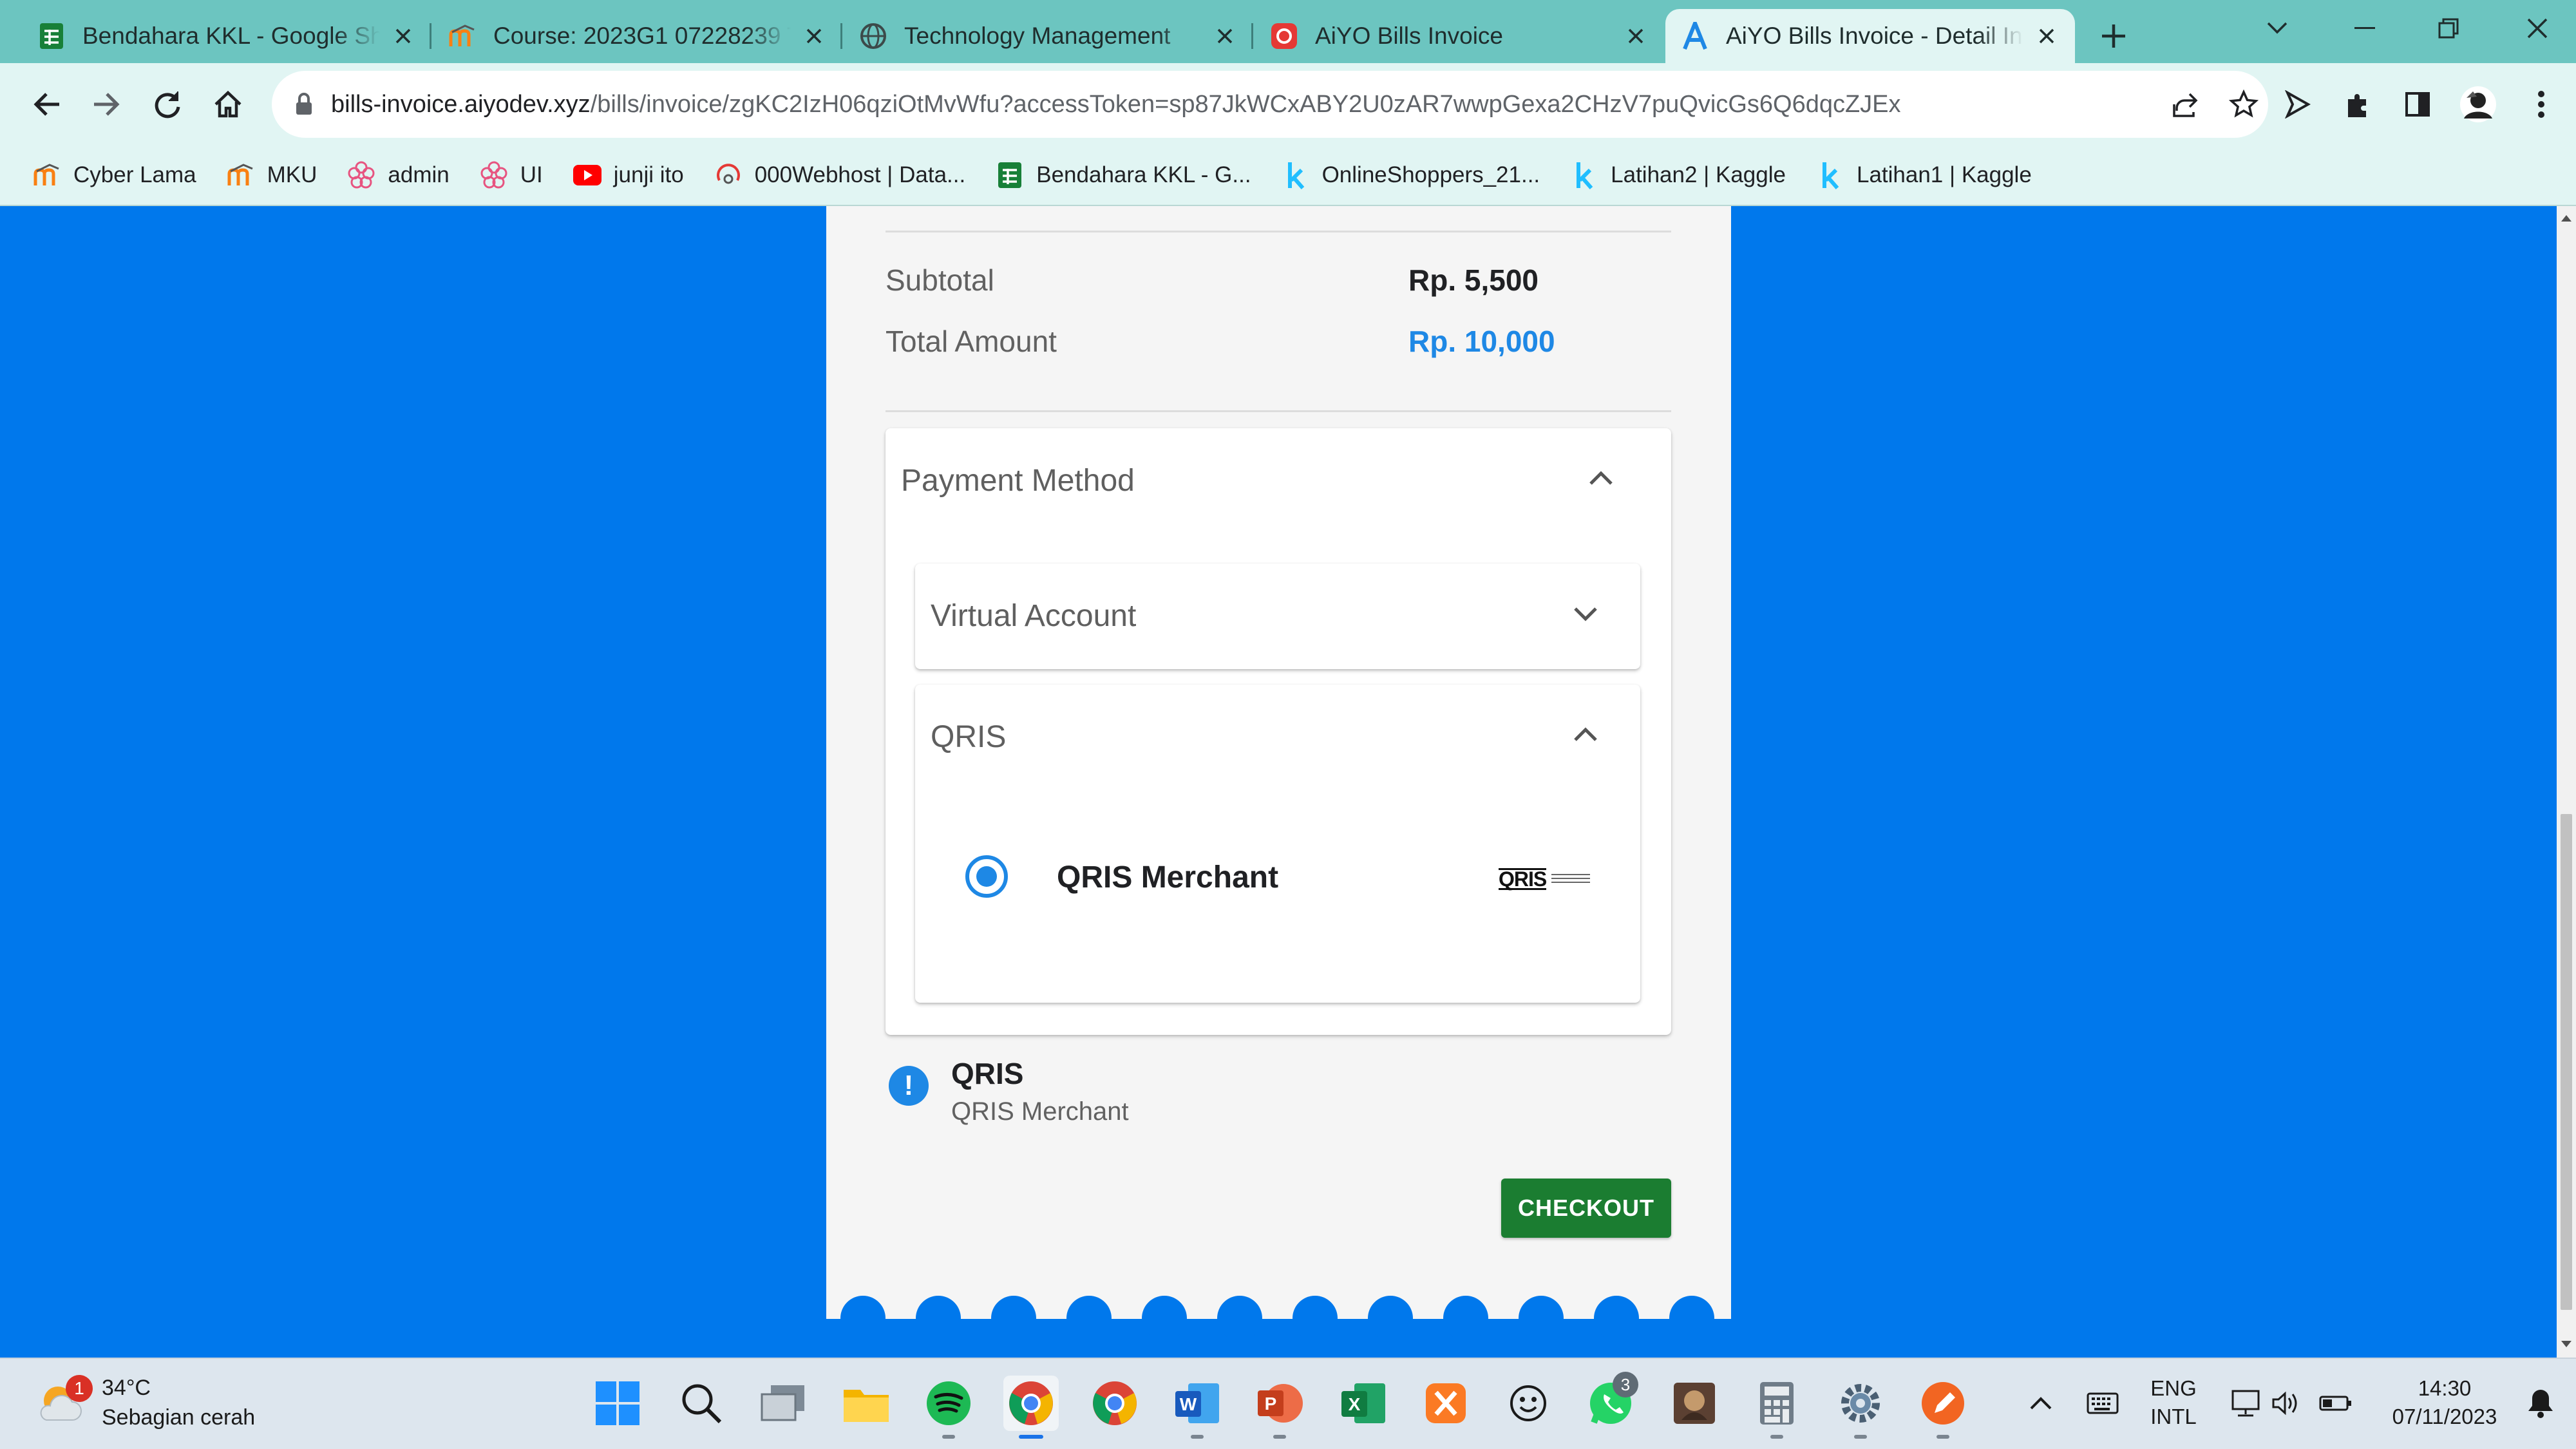 The height and width of the screenshot is (1449, 2576). I want to click on qris-accordion: QRIS QRIS Merchant QRIS, so click(1277, 844).